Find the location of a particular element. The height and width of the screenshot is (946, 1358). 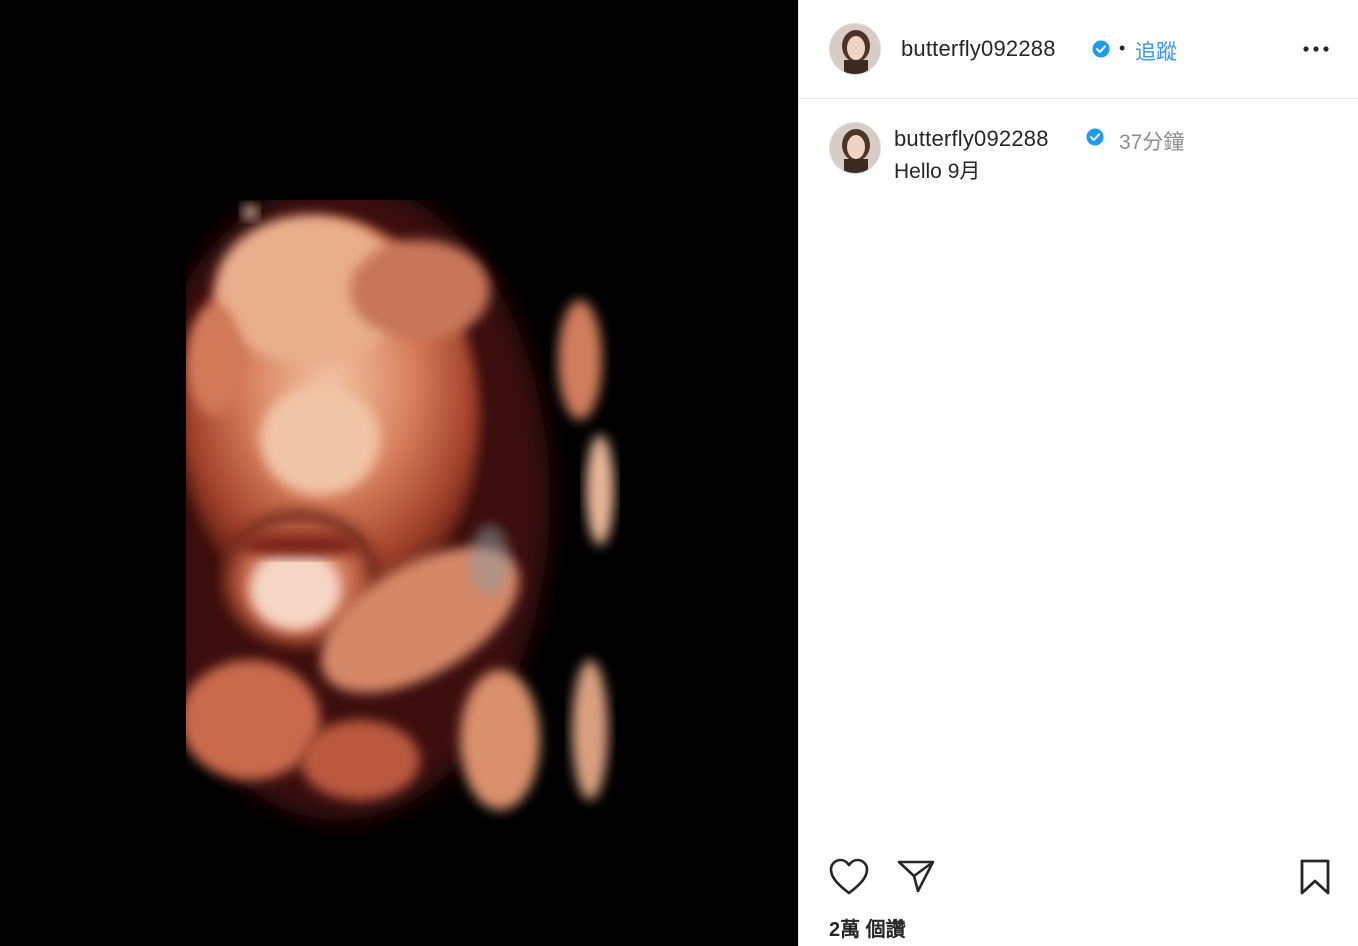

like-button is located at coordinates (849, 877).